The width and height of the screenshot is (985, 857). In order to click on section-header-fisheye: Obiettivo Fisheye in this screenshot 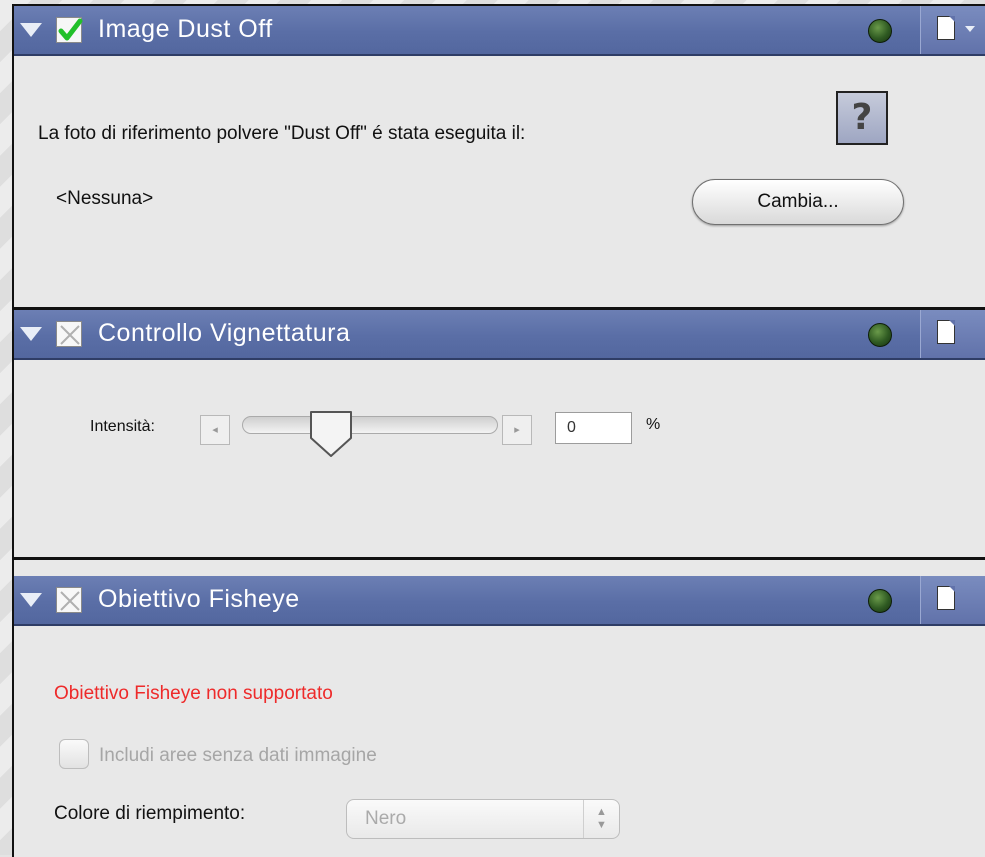, I will do `click(499, 601)`.